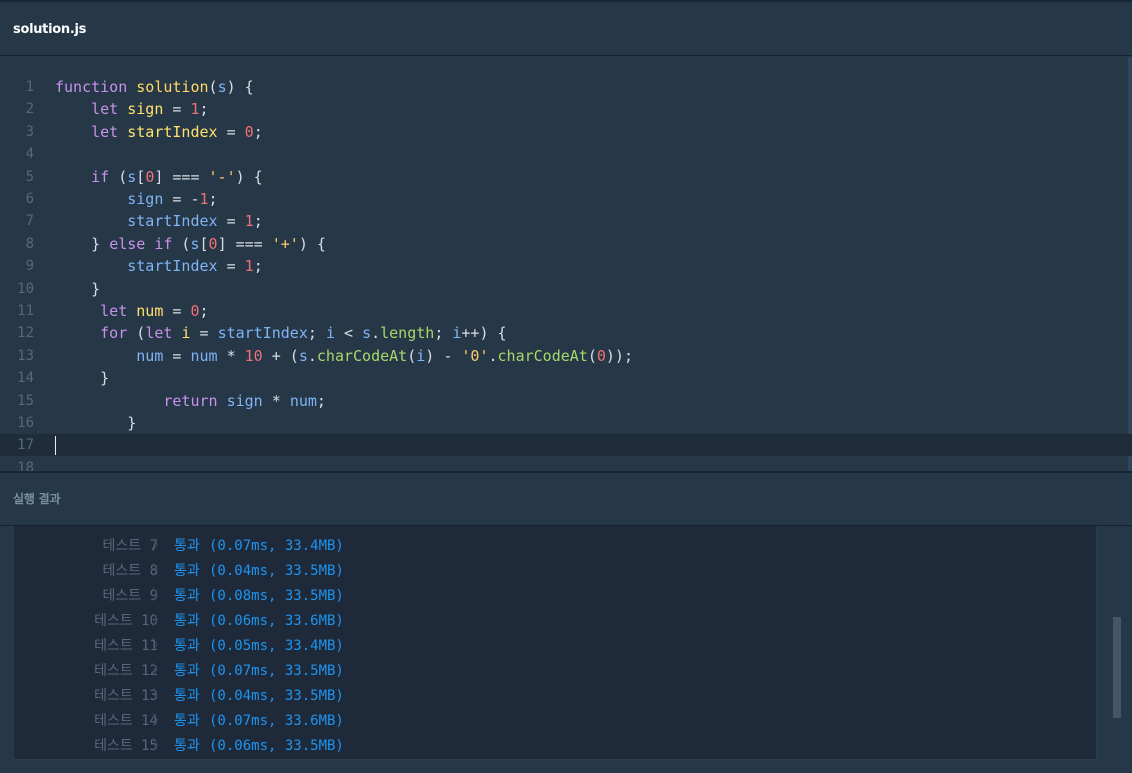 Image resolution: width=1132 pixels, height=773 pixels. I want to click on code-line: 14 }, so click(566, 378).